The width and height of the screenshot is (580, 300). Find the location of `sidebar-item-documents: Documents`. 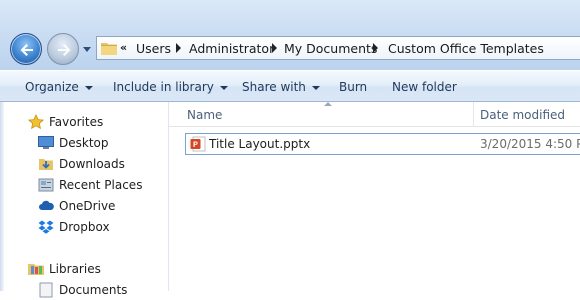

sidebar-item-documents: Documents is located at coordinates (103, 291).